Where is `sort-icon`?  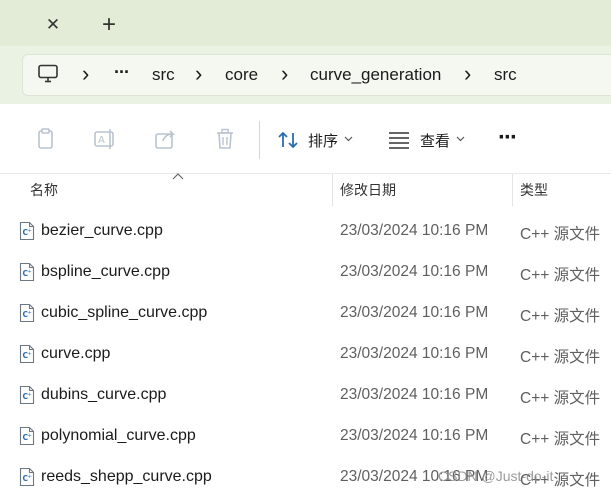 sort-icon is located at coordinates (288, 140).